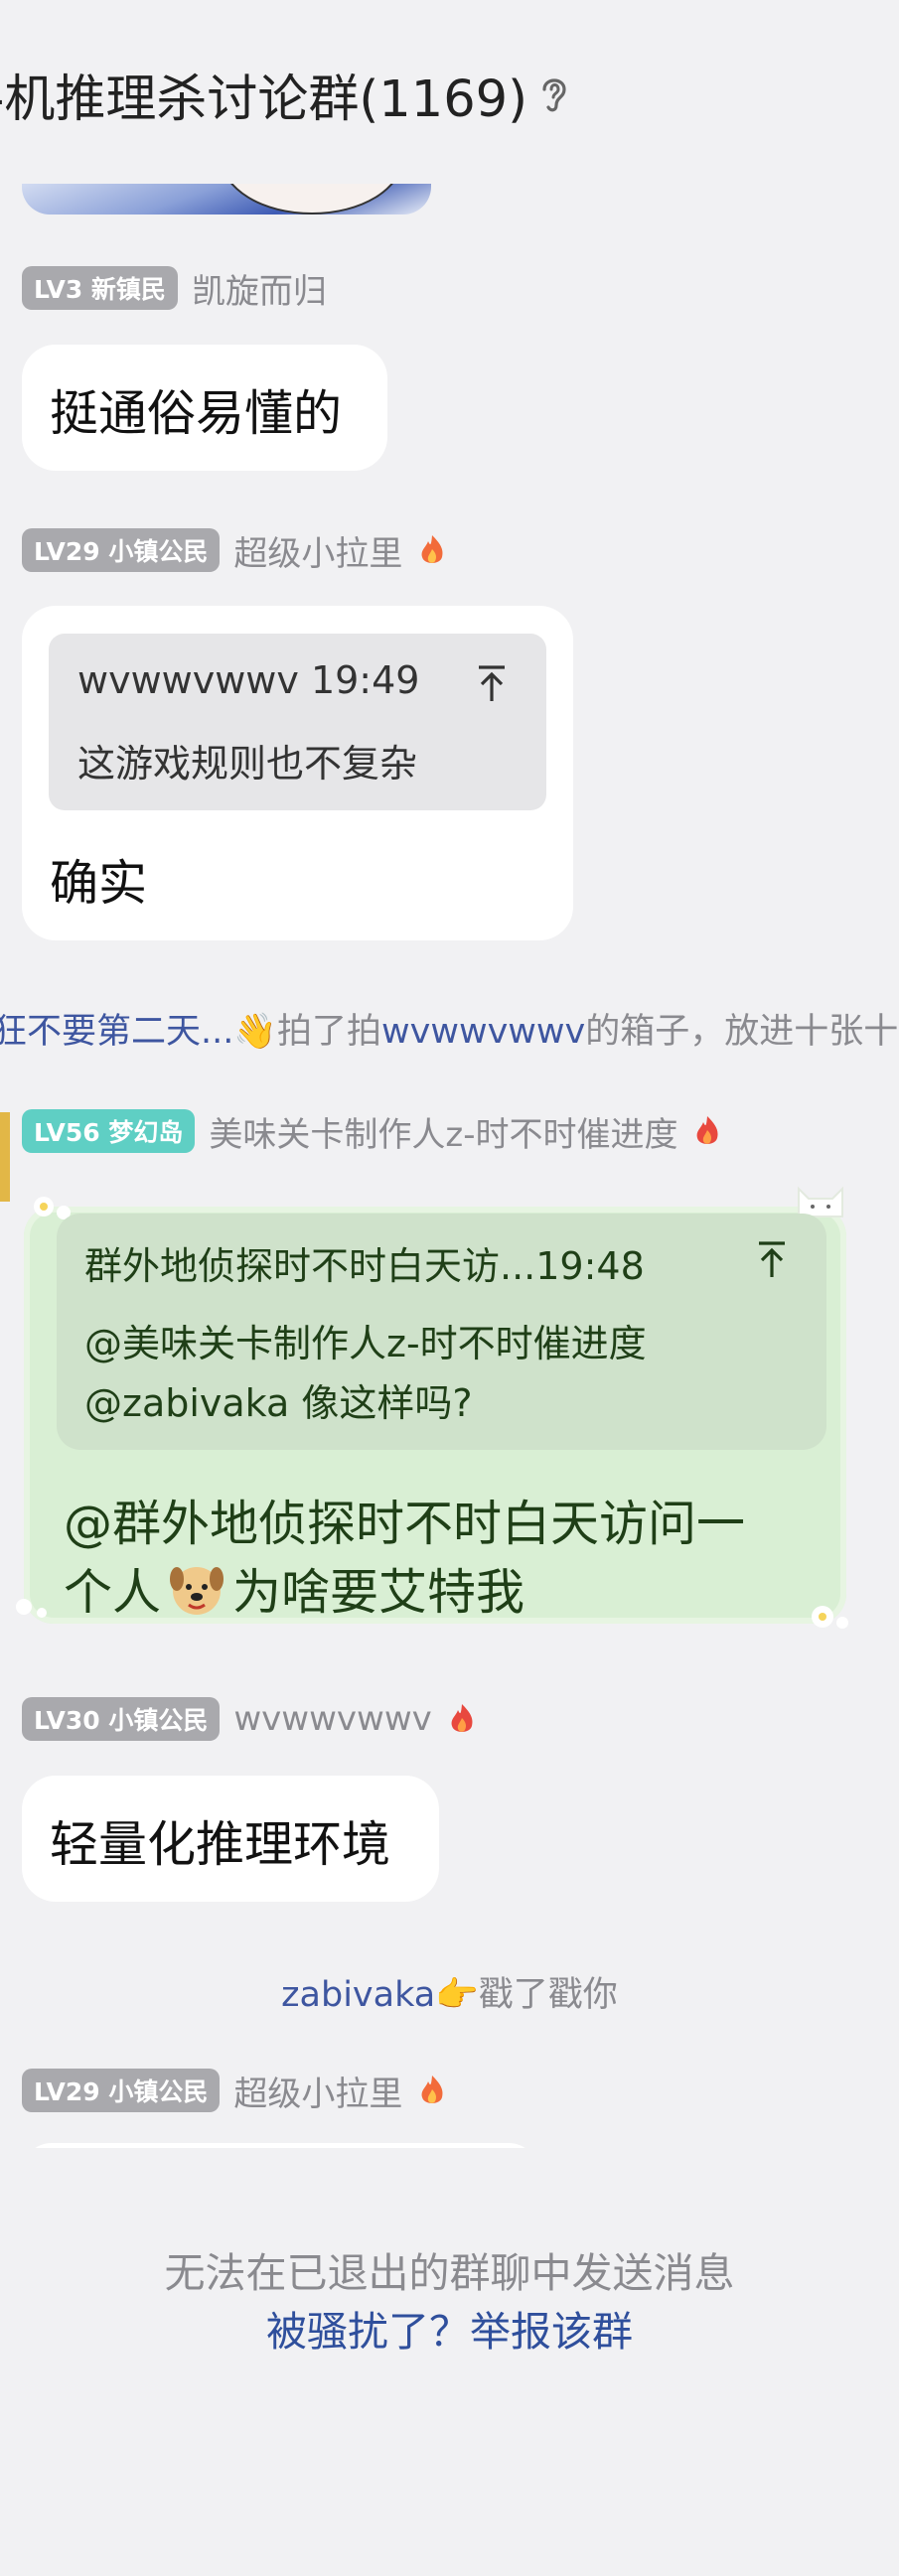 The image size is (899, 2576). I want to click on quote-author-time: 群外地侦探时不时白天访...19:48, so click(364, 1266).